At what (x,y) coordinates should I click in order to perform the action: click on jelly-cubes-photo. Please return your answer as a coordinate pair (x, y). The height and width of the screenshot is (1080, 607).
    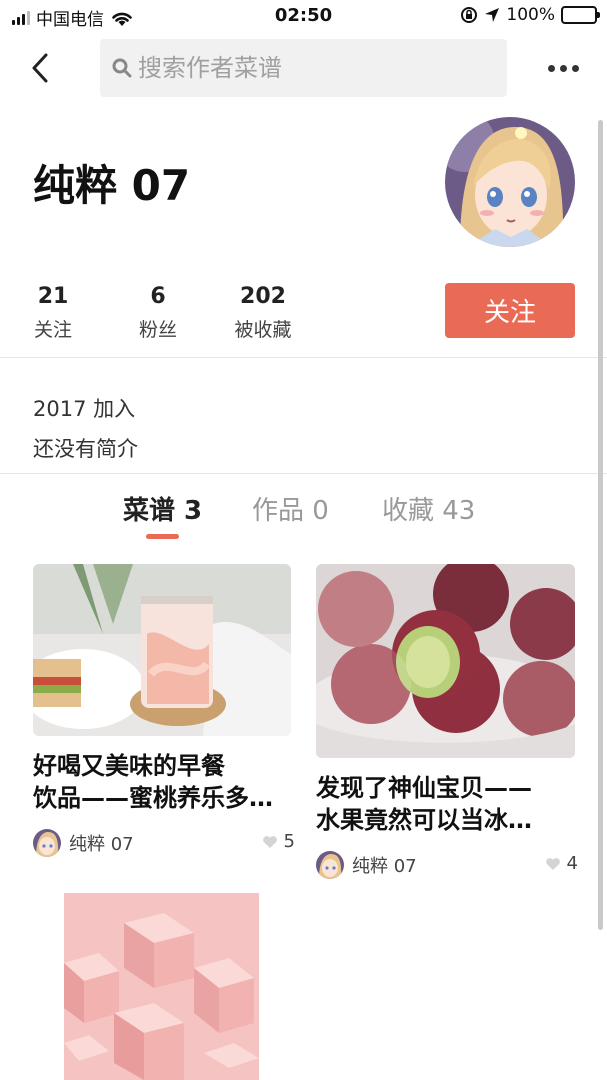
    Looking at the image, I should click on (161, 986).